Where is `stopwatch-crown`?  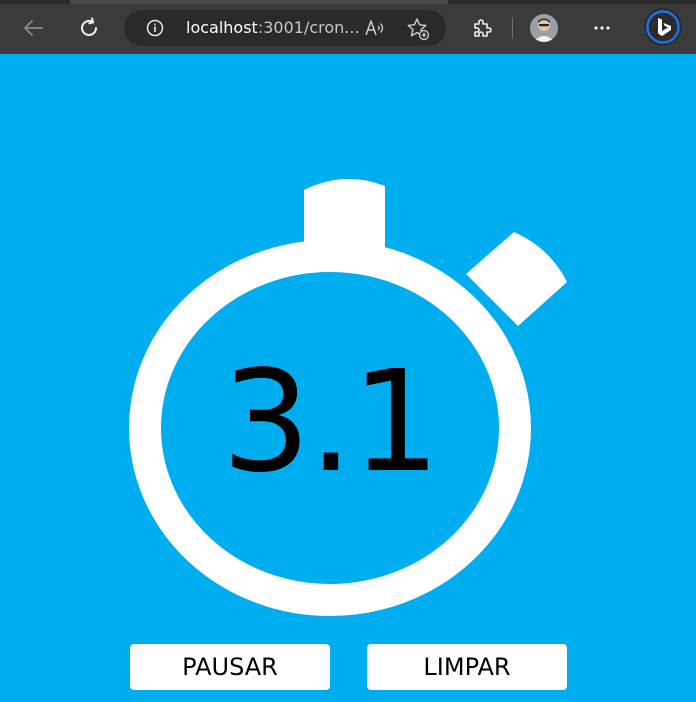 stopwatch-crown is located at coordinates (344, 214).